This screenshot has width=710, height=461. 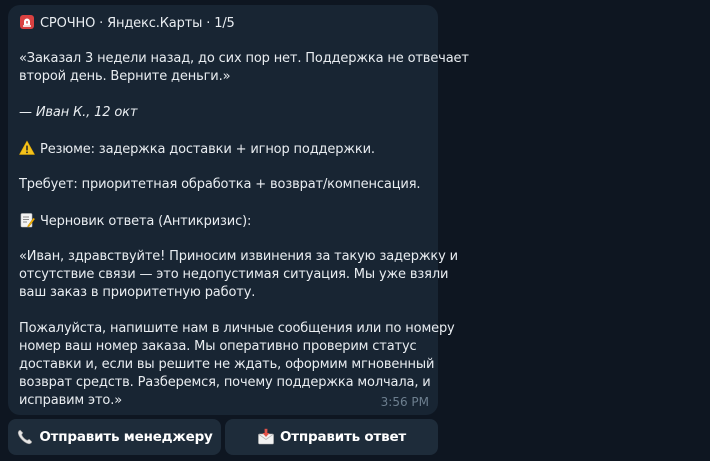 What do you see at coordinates (25, 437) in the screenshot?
I see `phone-receiver-icon` at bounding box center [25, 437].